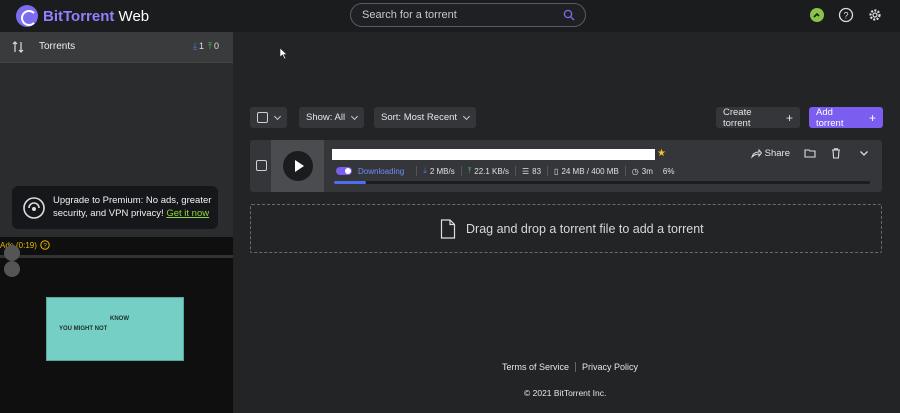  Describe the element at coordinates (12, 269) in the screenshot. I see `ad-pause-icon` at that location.